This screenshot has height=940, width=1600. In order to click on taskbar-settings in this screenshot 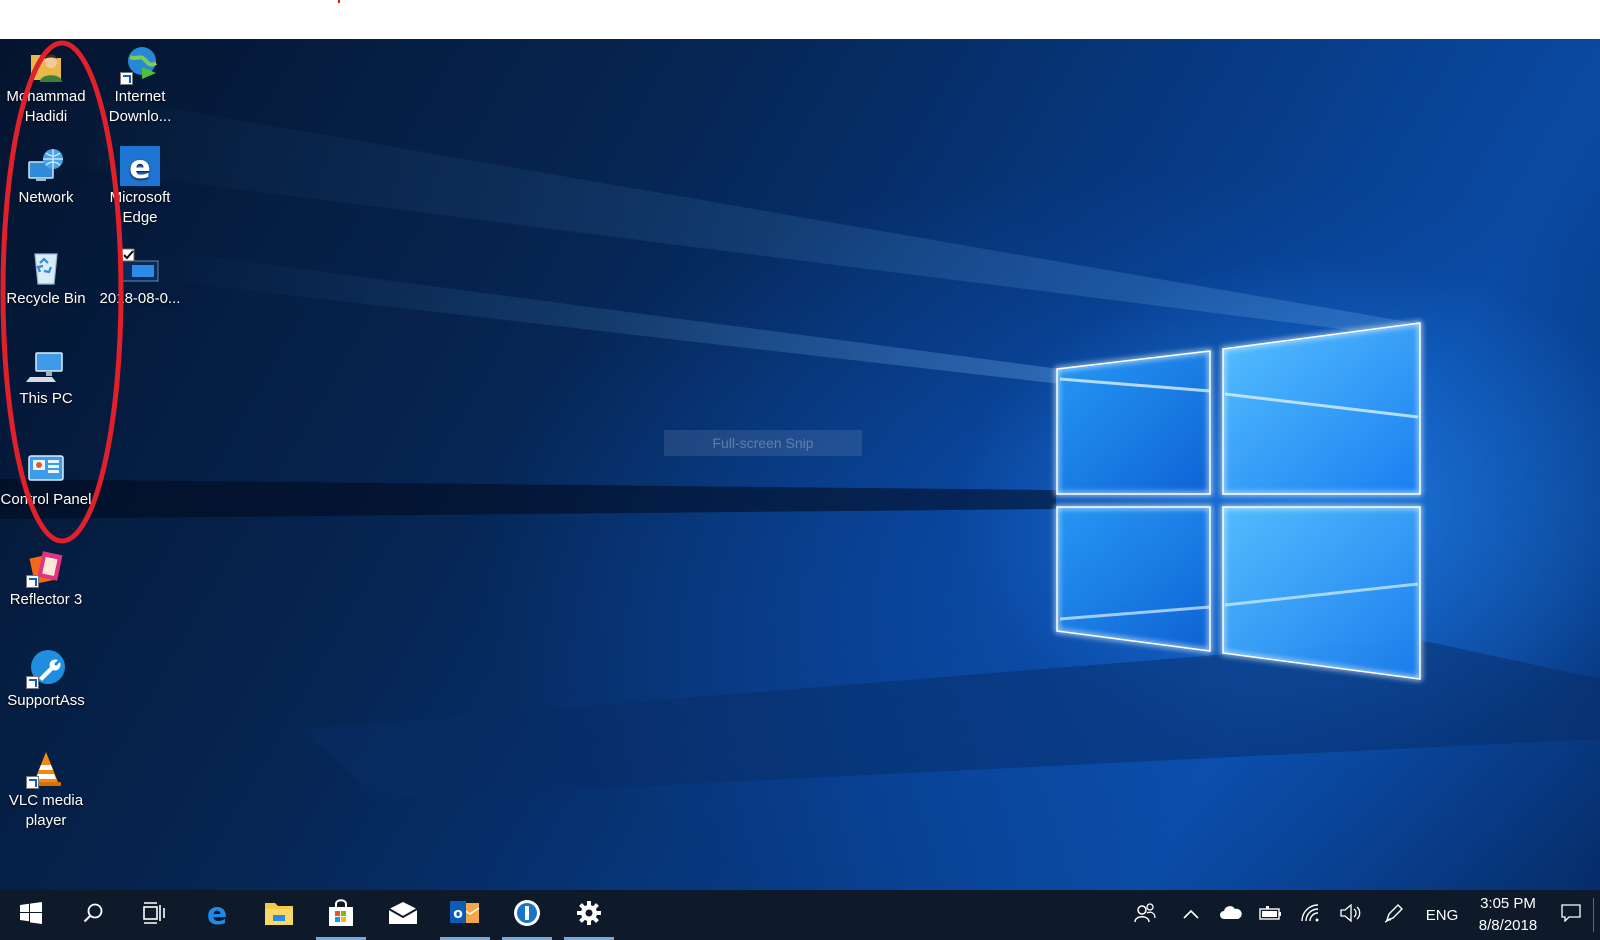, I will do `click(589, 915)`.